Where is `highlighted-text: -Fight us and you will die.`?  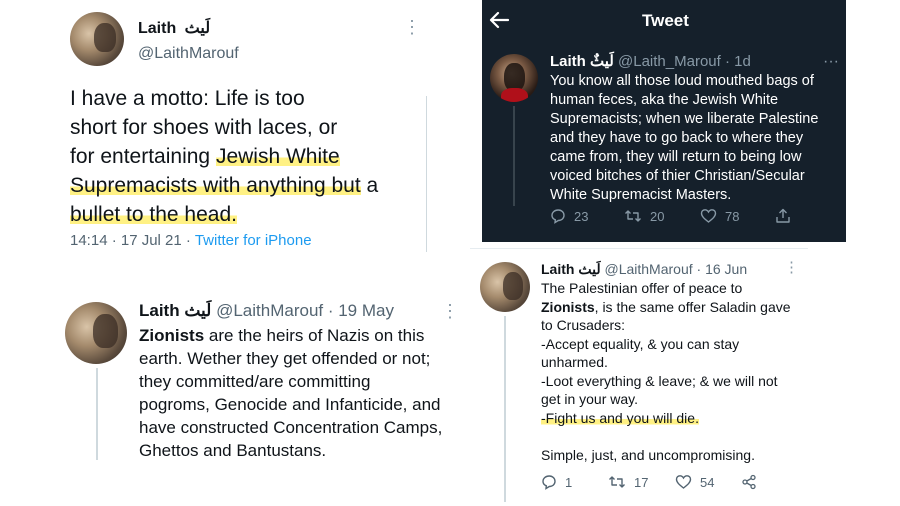
highlighted-text: -Fight us and you will die. is located at coordinates (620, 417).